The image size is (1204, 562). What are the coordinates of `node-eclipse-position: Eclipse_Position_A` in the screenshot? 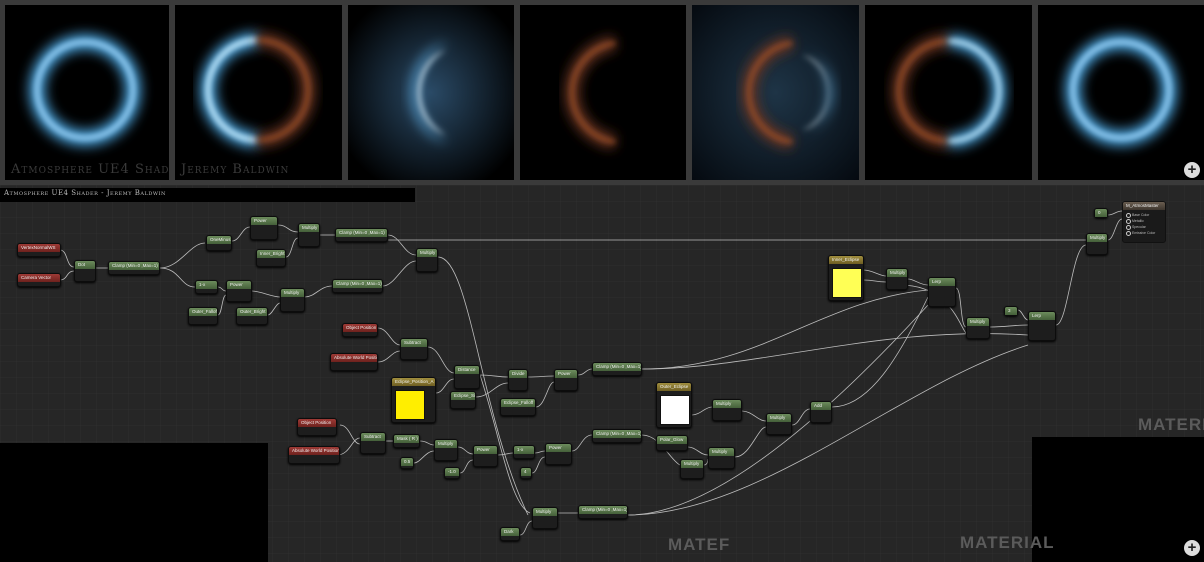 It's located at (413, 400).